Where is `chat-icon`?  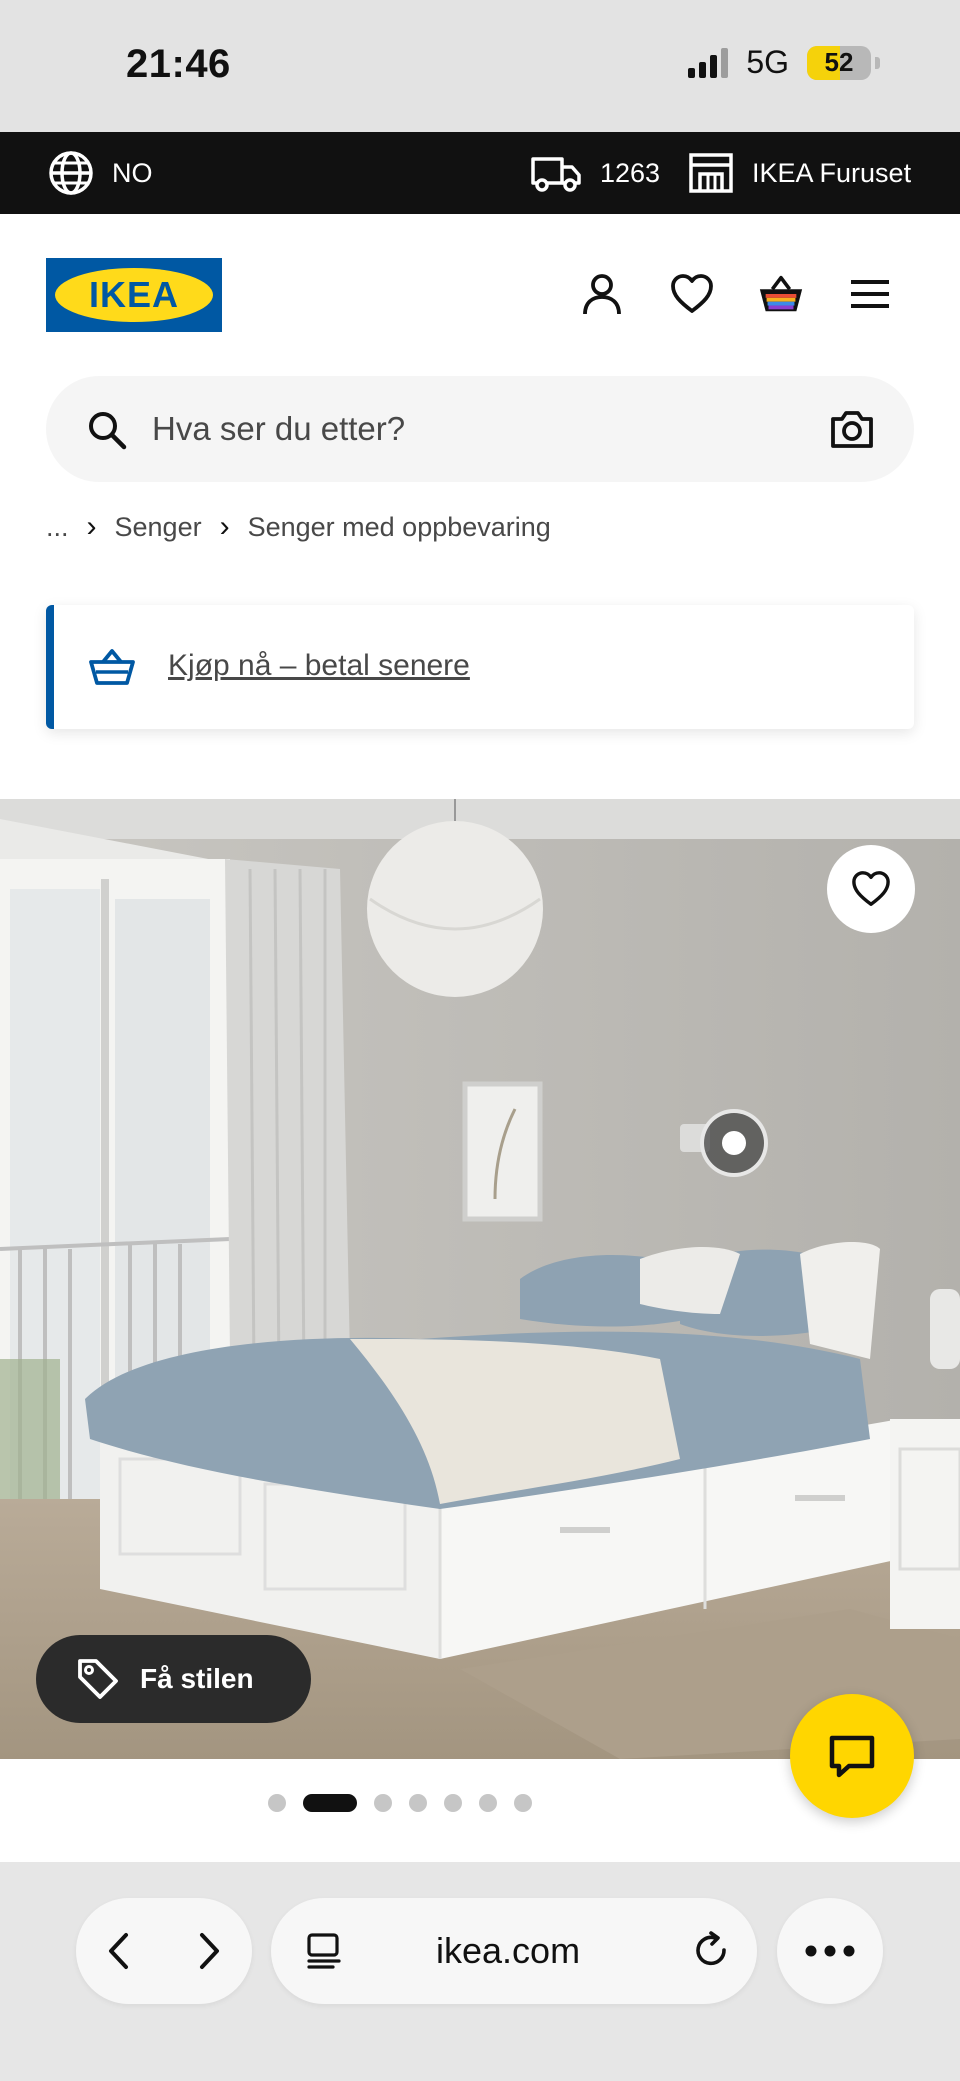
chat-icon is located at coordinates (852, 1756).